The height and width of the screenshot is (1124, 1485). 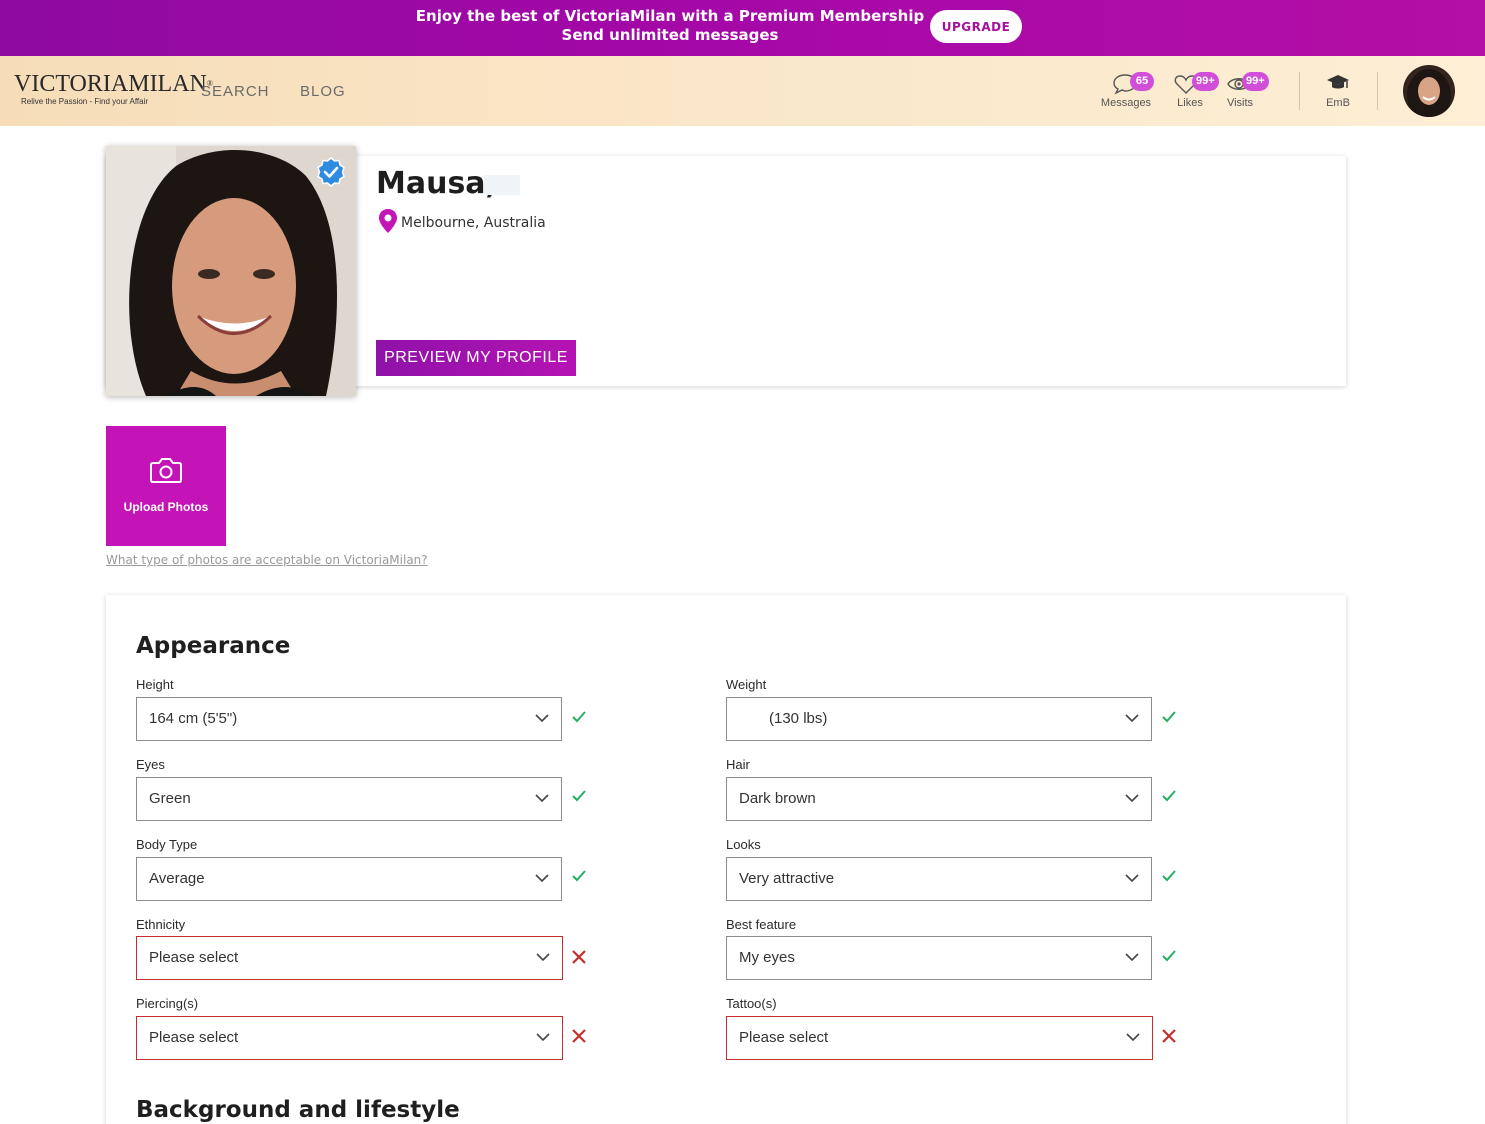 I want to click on appearance-title: Appearance, so click(x=213, y=646).